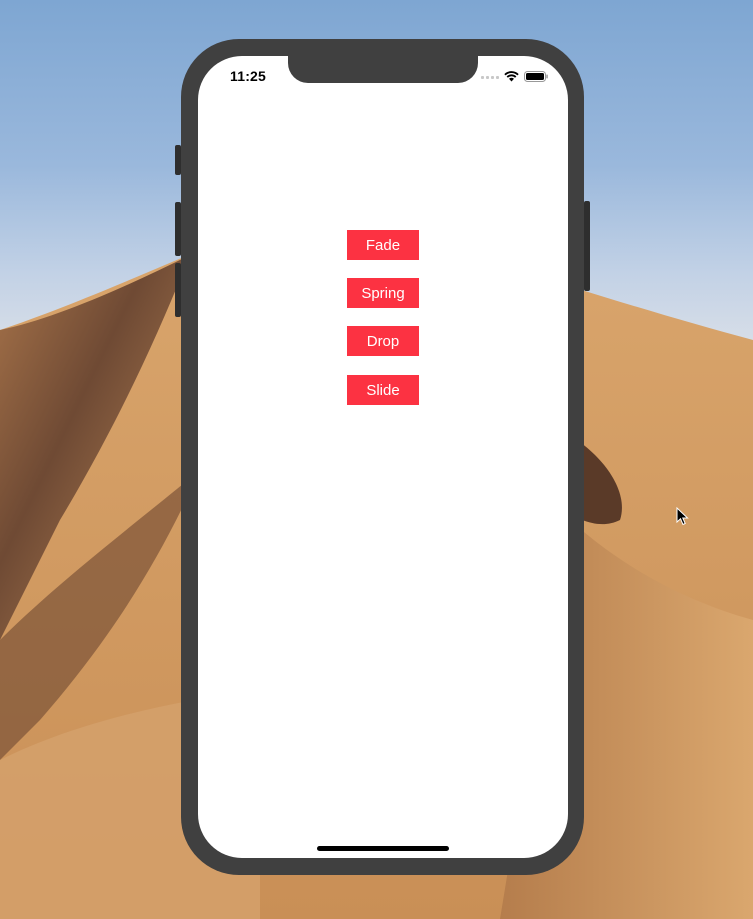  What do you see at coordinates (490, 76) in the screenshot?
I see `signal-dots-icon` at bounding box center [490, 76].